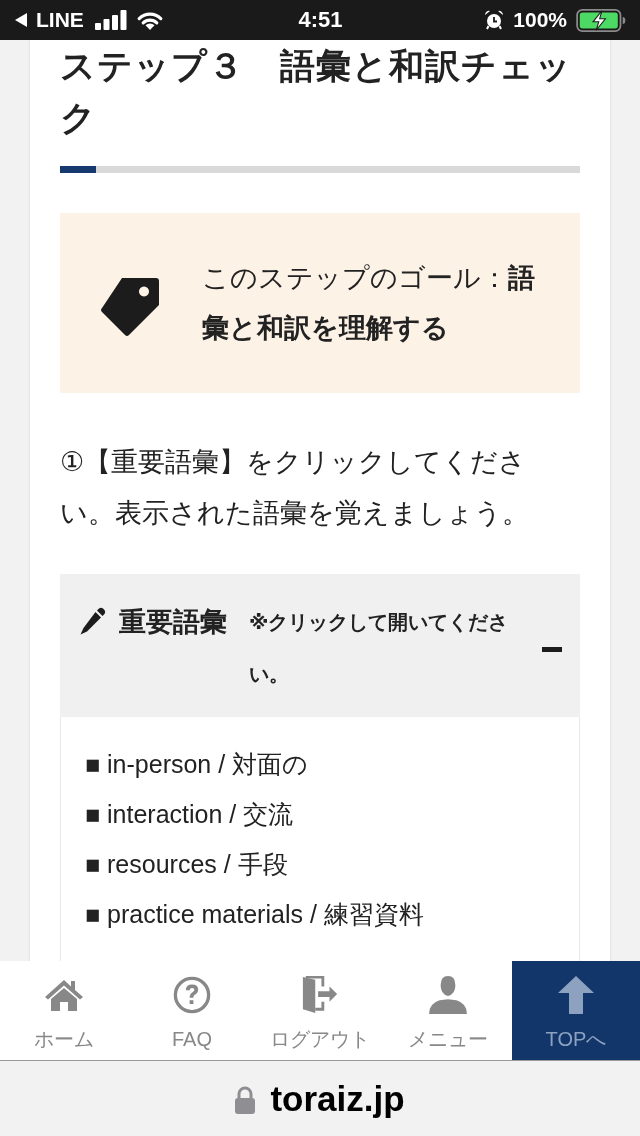 This screenshot has width=640, height=1136. Describe the element at coordinates (255, 914) in the screenshot. I see `vocabulary-item: ■ practice materials / 練習資料` at that location.